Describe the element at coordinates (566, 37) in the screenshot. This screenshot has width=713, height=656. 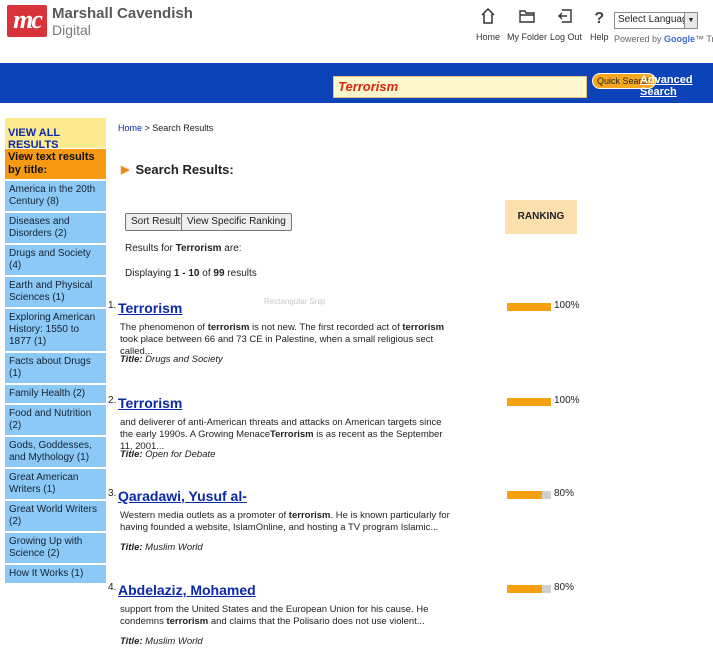
I see `logout-label: Log Out` at that location.